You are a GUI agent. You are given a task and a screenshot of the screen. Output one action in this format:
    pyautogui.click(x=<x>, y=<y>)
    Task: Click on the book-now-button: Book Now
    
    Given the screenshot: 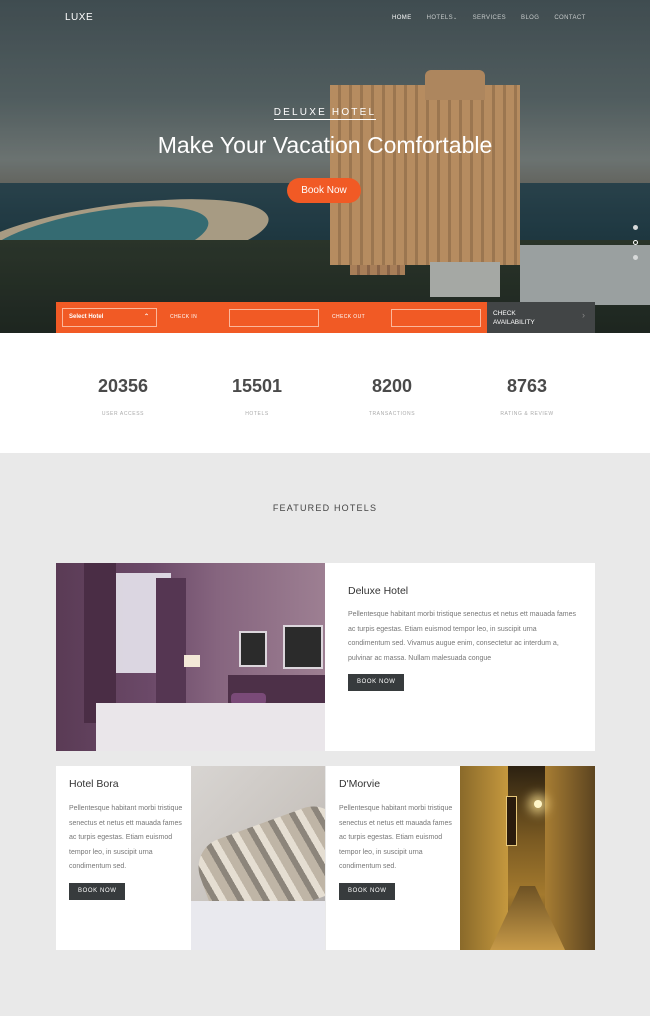 What is the action you would take?
    pyautogui.click(x=324, y=190)
    